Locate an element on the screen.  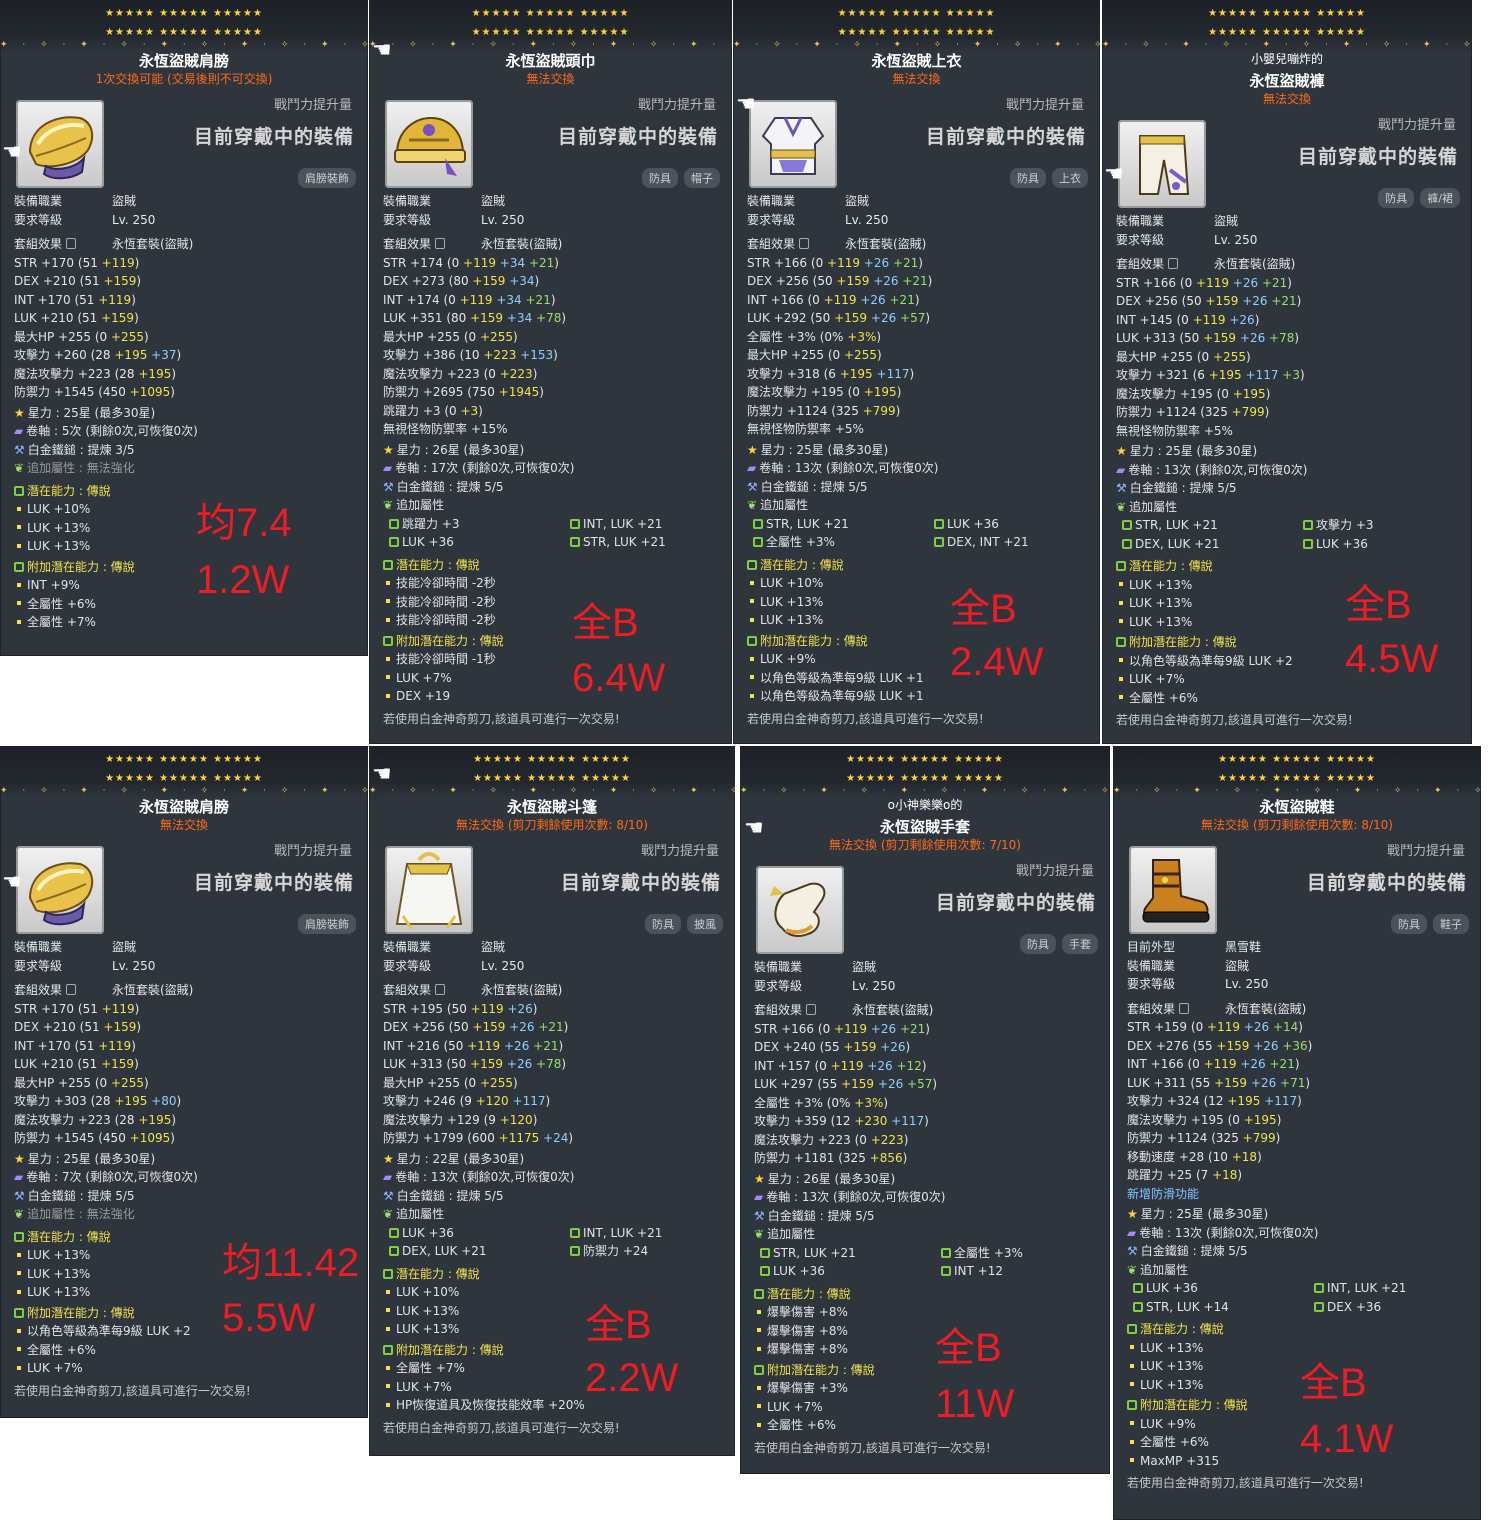
stat-line: STR +166 (0 +119 +26 +21) is located at coordinates (1204, 282).